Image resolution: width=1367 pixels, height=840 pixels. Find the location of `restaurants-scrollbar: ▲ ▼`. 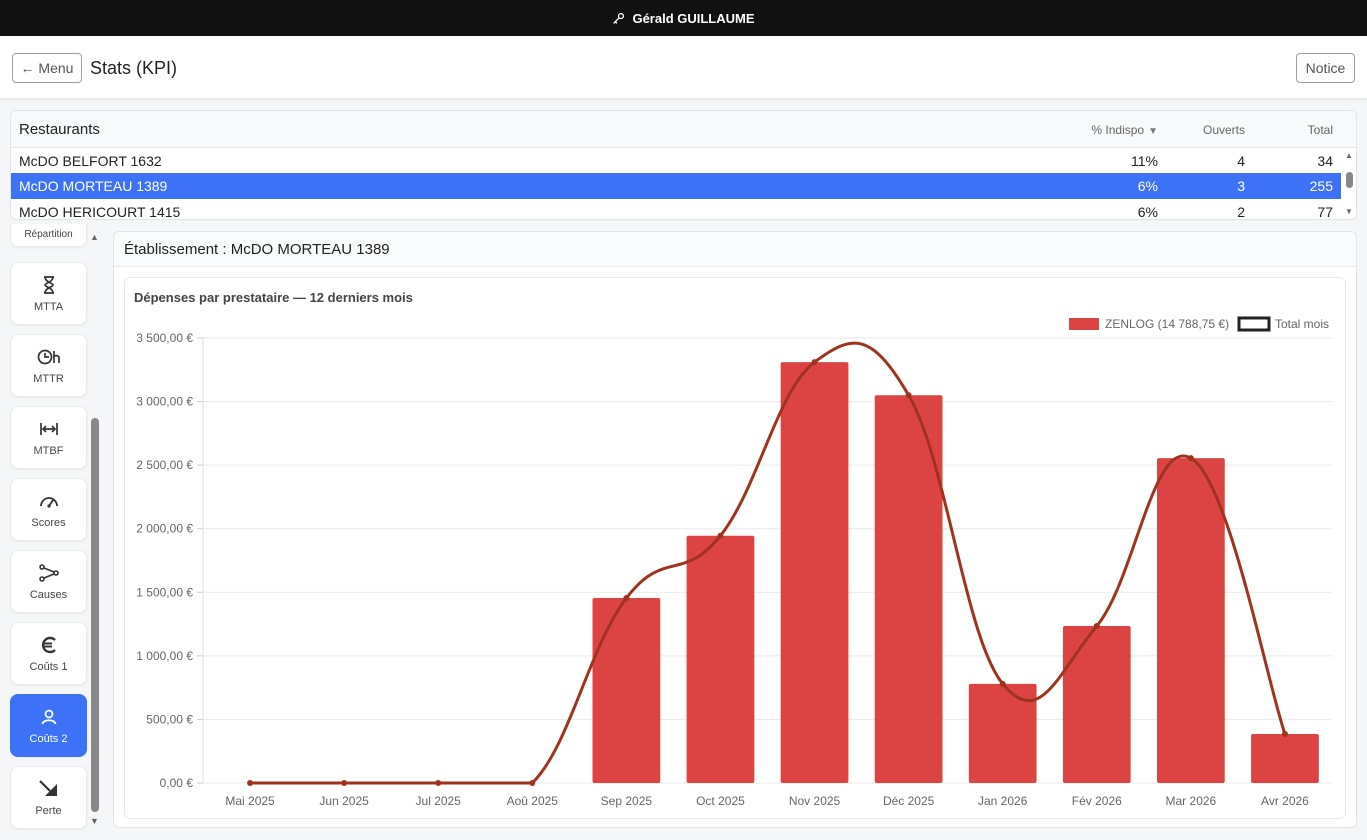

restaurants-scrollbar: ▲ ▼ is located at coordinates (1349, 185).